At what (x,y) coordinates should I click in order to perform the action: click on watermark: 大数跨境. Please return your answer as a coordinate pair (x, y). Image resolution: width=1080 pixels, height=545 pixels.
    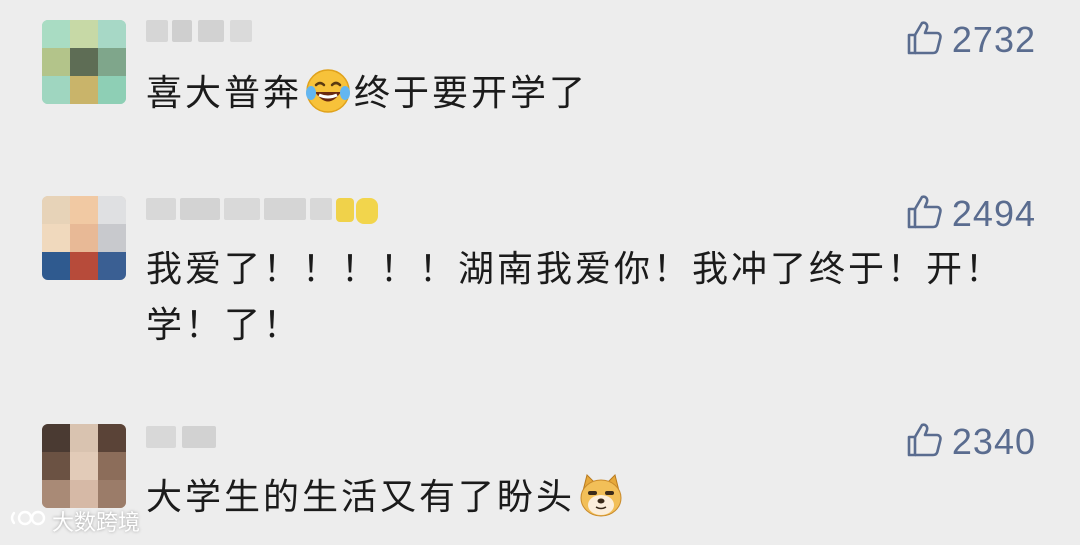
    Looking at the image, I should click on (74, 521).